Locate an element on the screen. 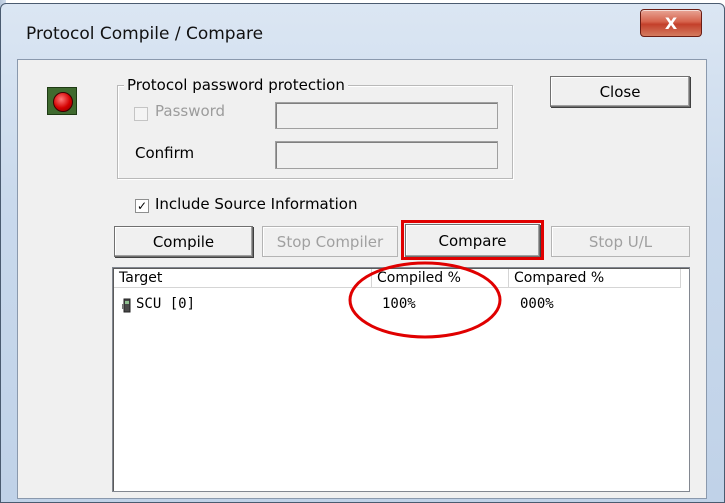 This screenshot has width=725, height=503. include-source-checkbox: ✓ is located at coordinates (142, 206).